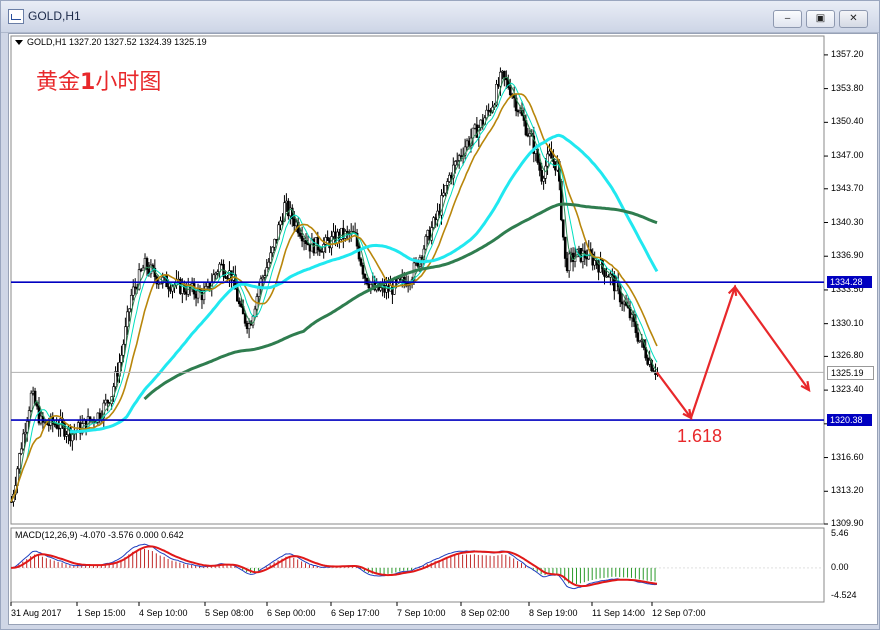  I want to click on current-price-tag: 1325.19, so click(850, 373).